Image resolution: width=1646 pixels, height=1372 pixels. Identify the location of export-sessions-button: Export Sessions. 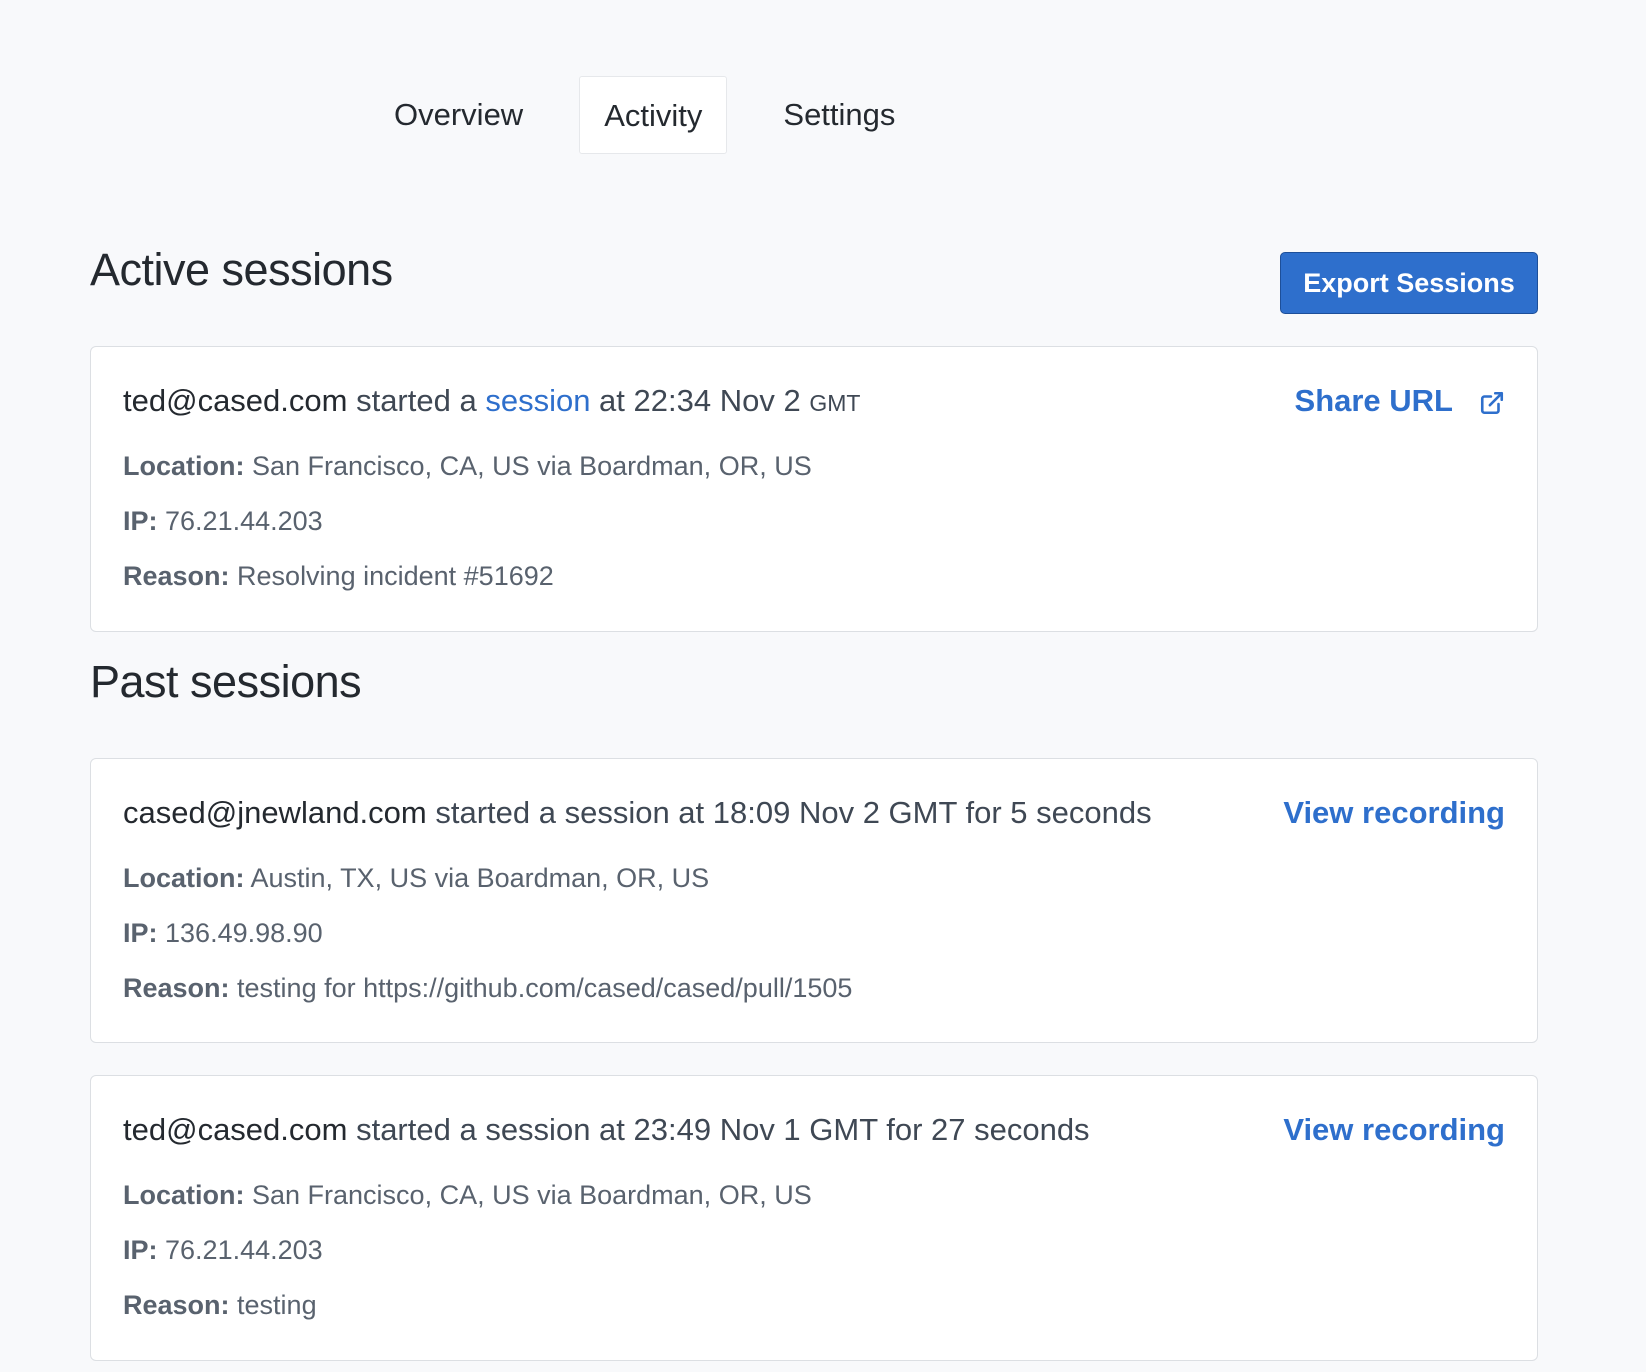
(1409, 283).